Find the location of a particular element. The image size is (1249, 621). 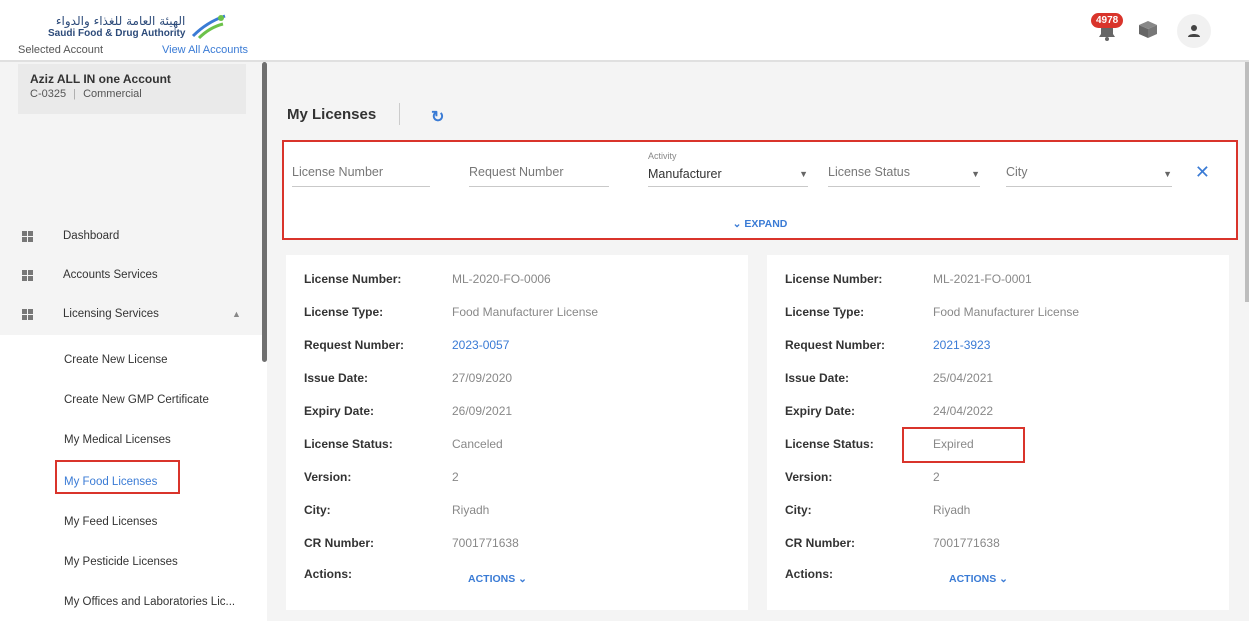

expiry-date-value: 26/09/2021 is located at coordinates (482, 411).